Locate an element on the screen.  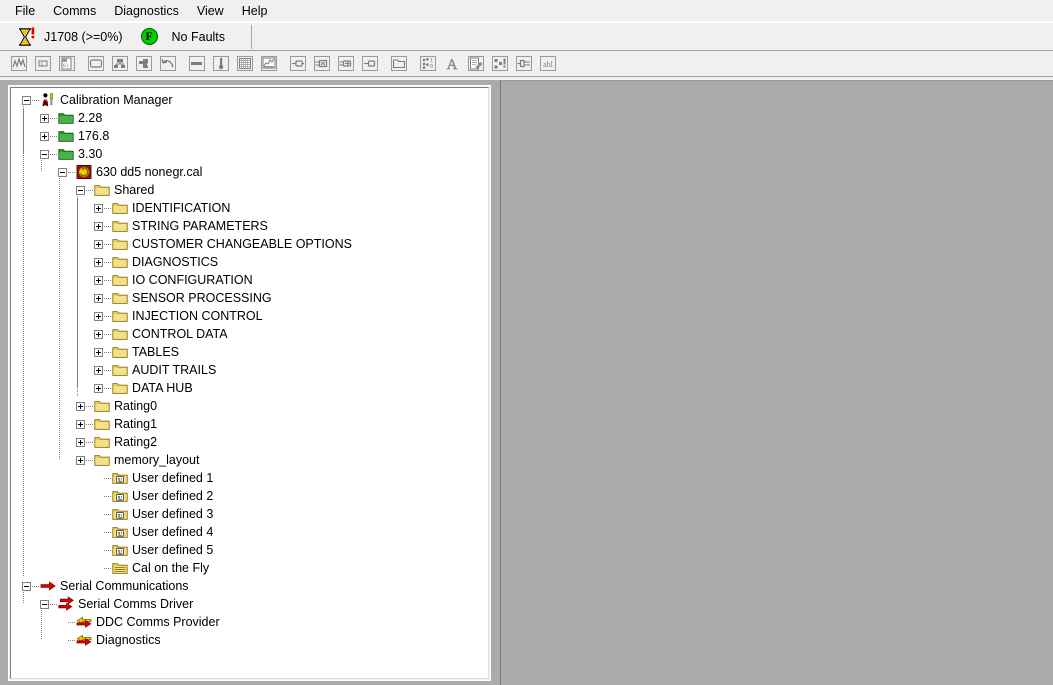
tree-item: U User defined 3 is located at coordinates (251, 514).